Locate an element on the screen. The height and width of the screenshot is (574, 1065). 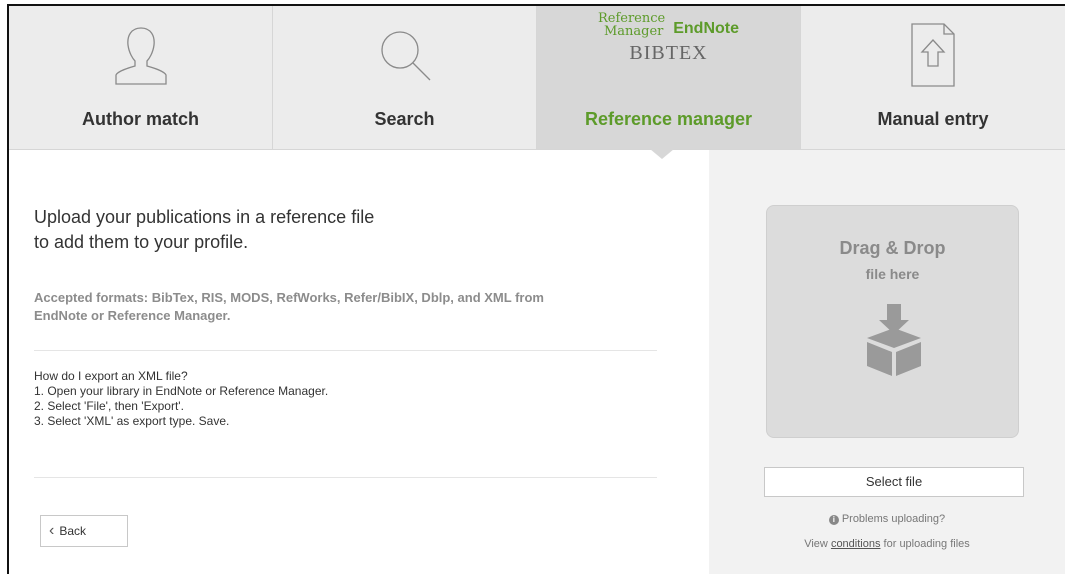
howto-question: How do I export an XML file? is located at coordinates (111, 376).